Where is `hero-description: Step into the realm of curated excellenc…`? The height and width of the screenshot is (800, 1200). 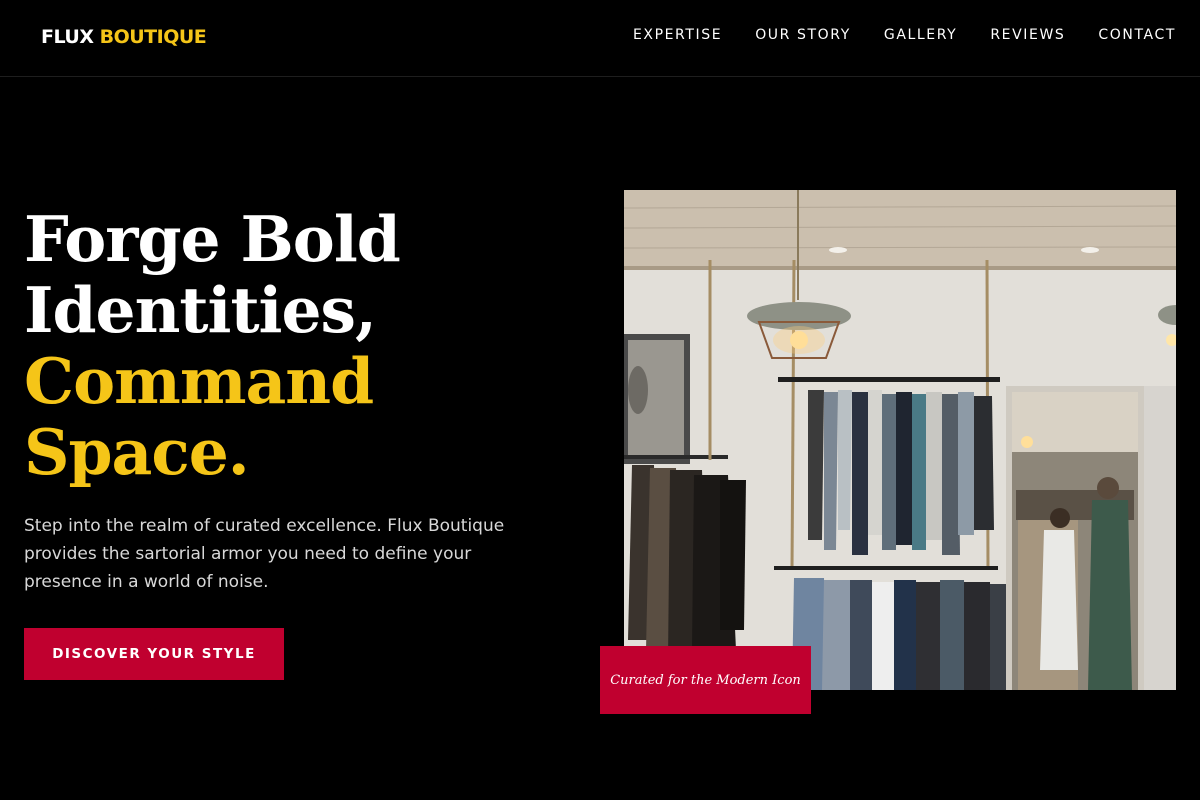
hero-description: Step into the realm of curated excellenc… is located at coordinates (264, 554).